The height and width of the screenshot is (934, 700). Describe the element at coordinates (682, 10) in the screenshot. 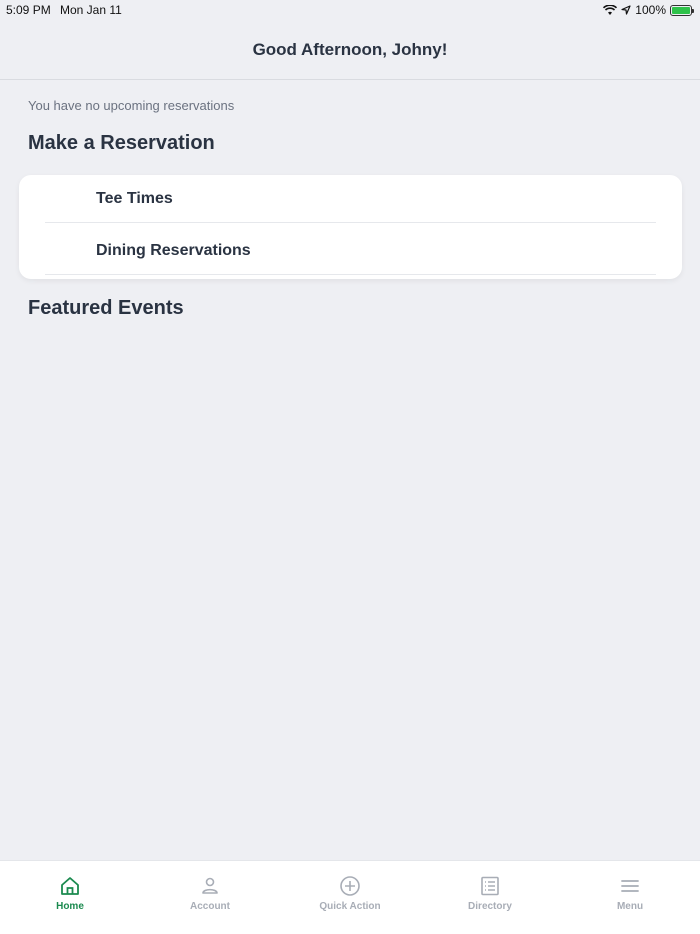

I see `battery-icon` at that location.